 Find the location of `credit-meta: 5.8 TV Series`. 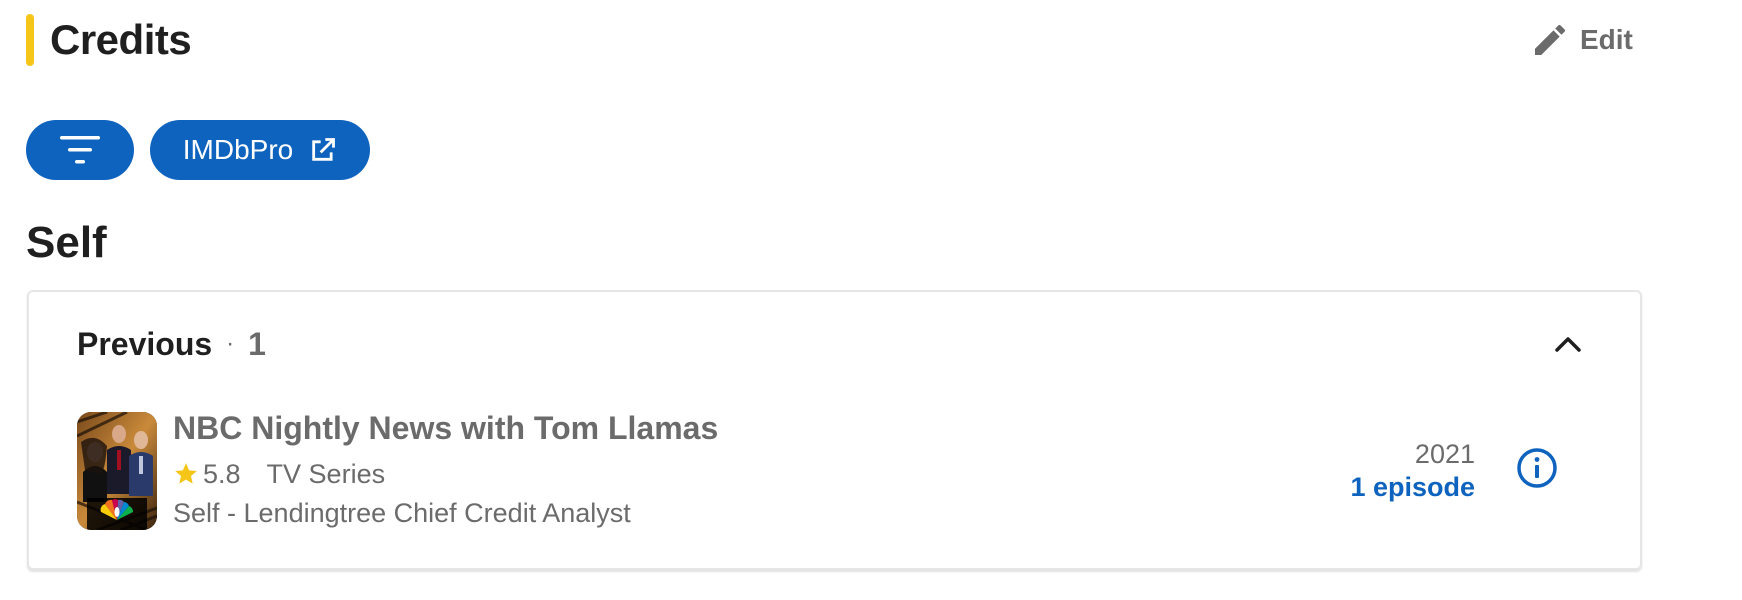

credit-meta: 5.8 TV Series is located at coordinates (279, 474).